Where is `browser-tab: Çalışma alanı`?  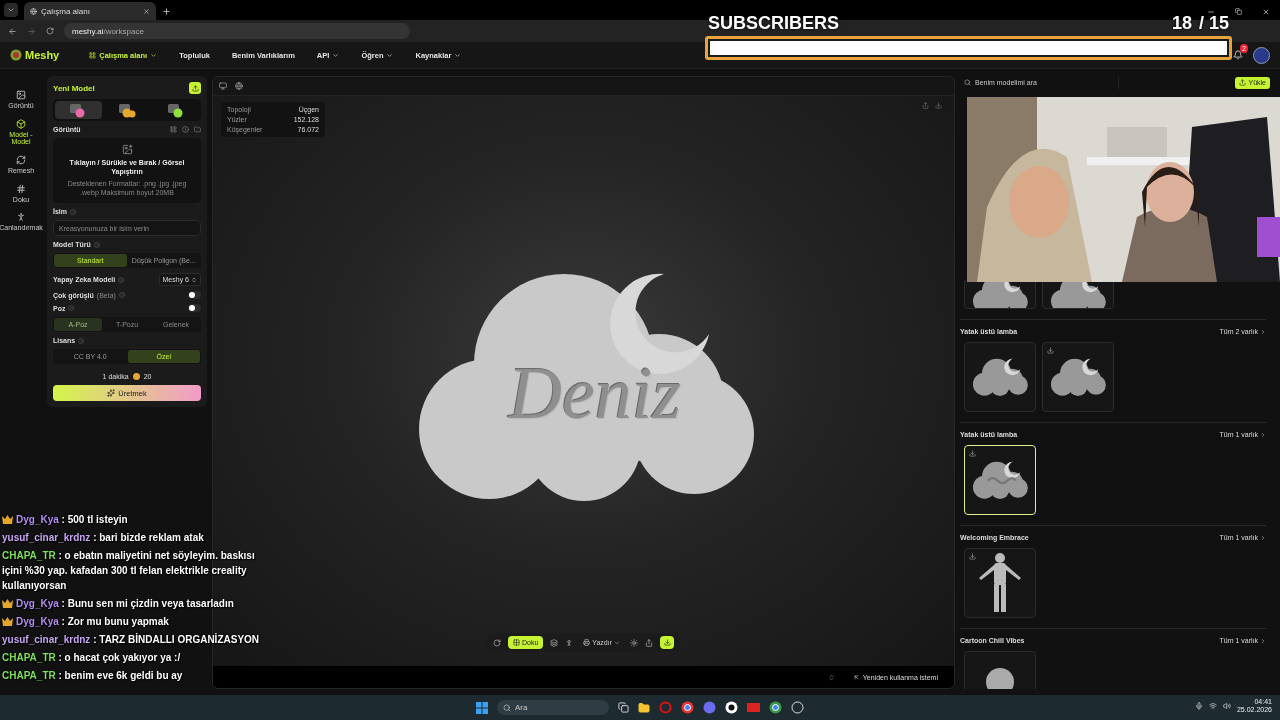
browser-tab: Çalışma alanı is located at coordinates (90, 11).